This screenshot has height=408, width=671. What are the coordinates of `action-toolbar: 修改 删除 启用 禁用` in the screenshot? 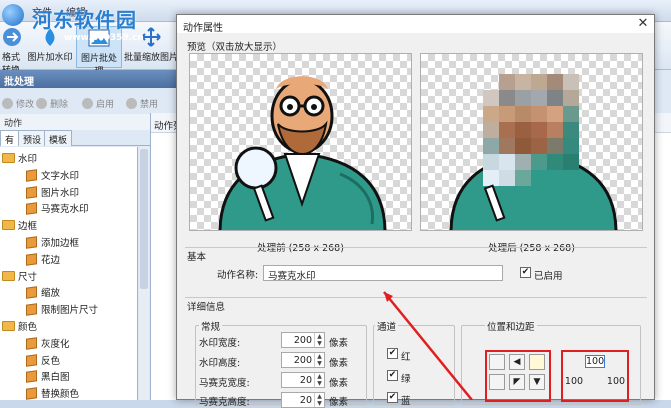 It's located at (90, 102).